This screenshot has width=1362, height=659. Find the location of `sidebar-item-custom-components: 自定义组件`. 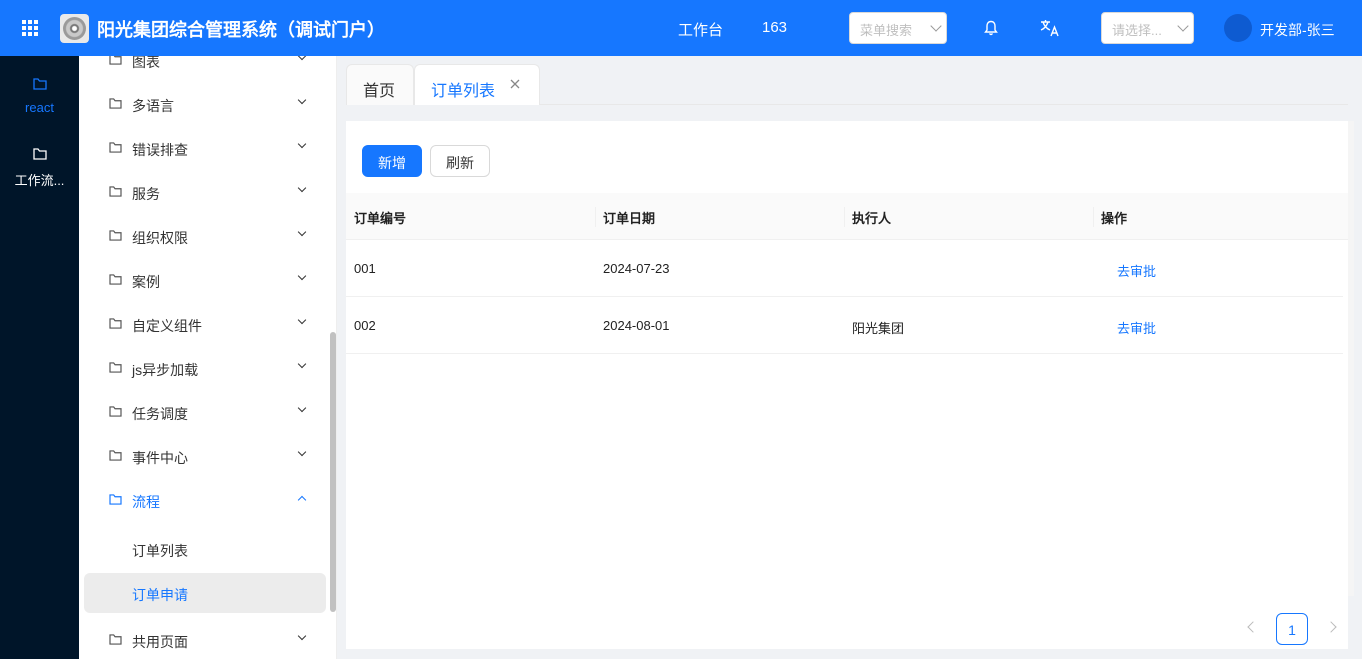

sidebar-item-custom-components: 自定义组件 is located at coordinates (204, 324).